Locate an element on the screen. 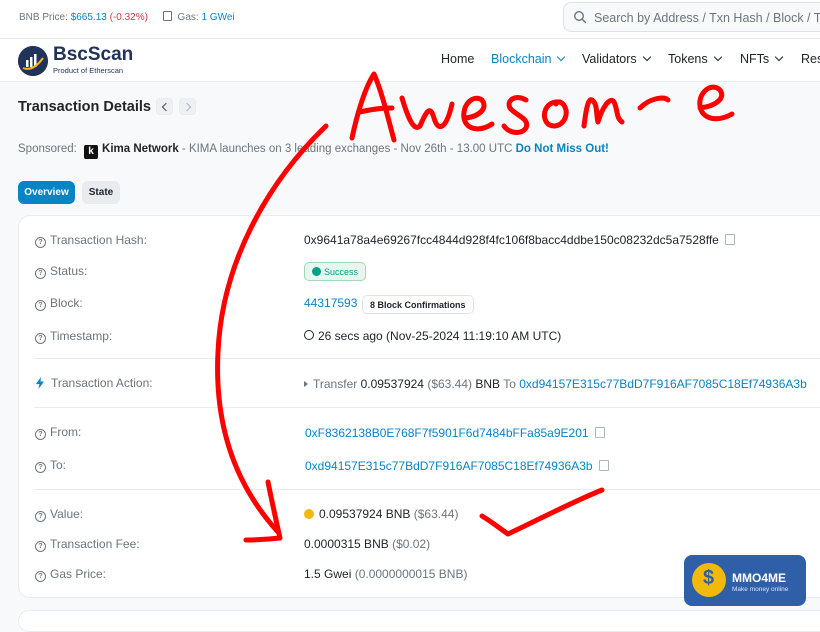 The image size is (820, 632). caret-right-icon is located at coordinates (306, 384).